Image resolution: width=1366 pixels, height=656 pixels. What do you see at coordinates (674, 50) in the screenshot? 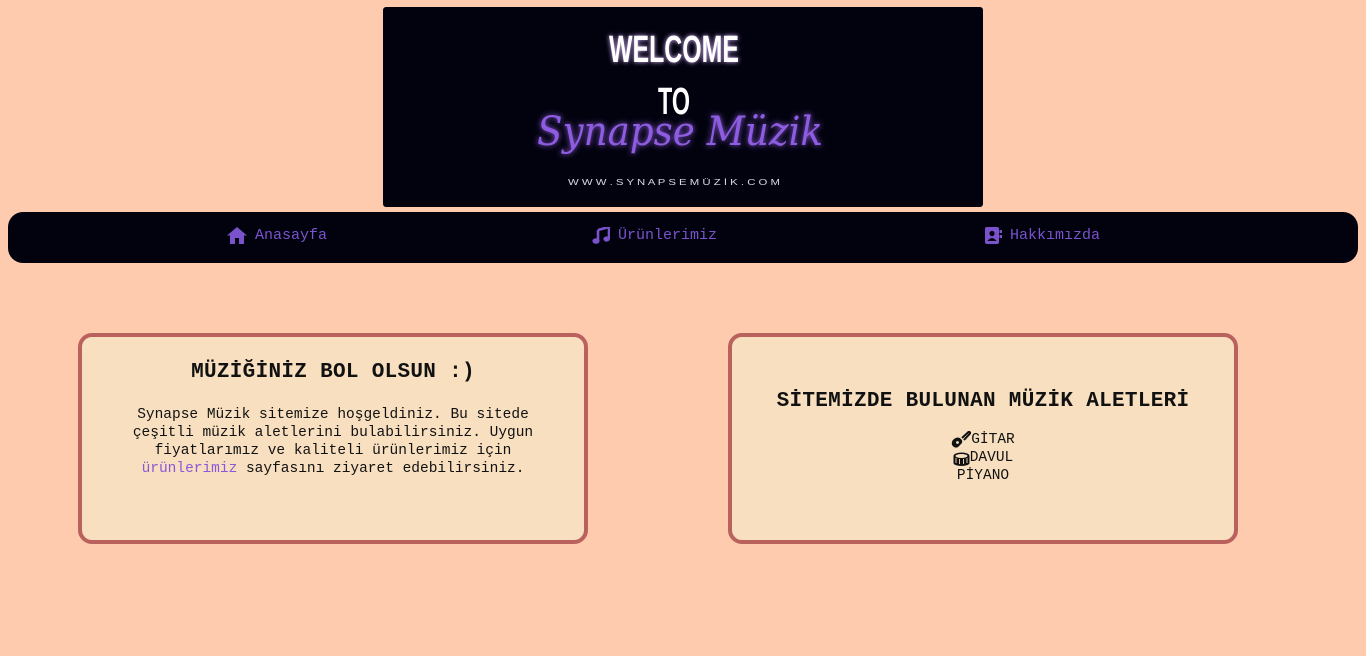
I see `banner-welcome-text: WELCOME` at bounding box center [674, 50].